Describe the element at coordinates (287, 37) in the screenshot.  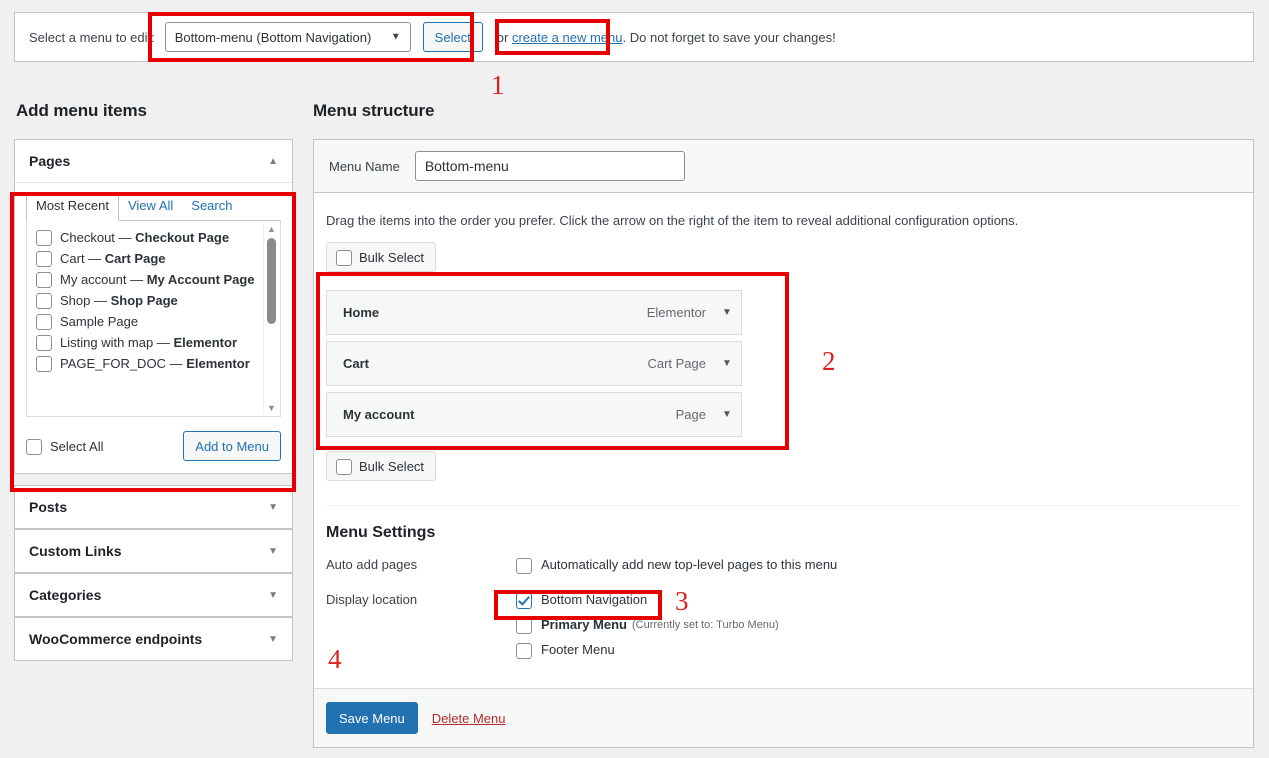
I see `menu-select-dropdown: Bottom-menu (Bottom Navigation) ▼` at that location.